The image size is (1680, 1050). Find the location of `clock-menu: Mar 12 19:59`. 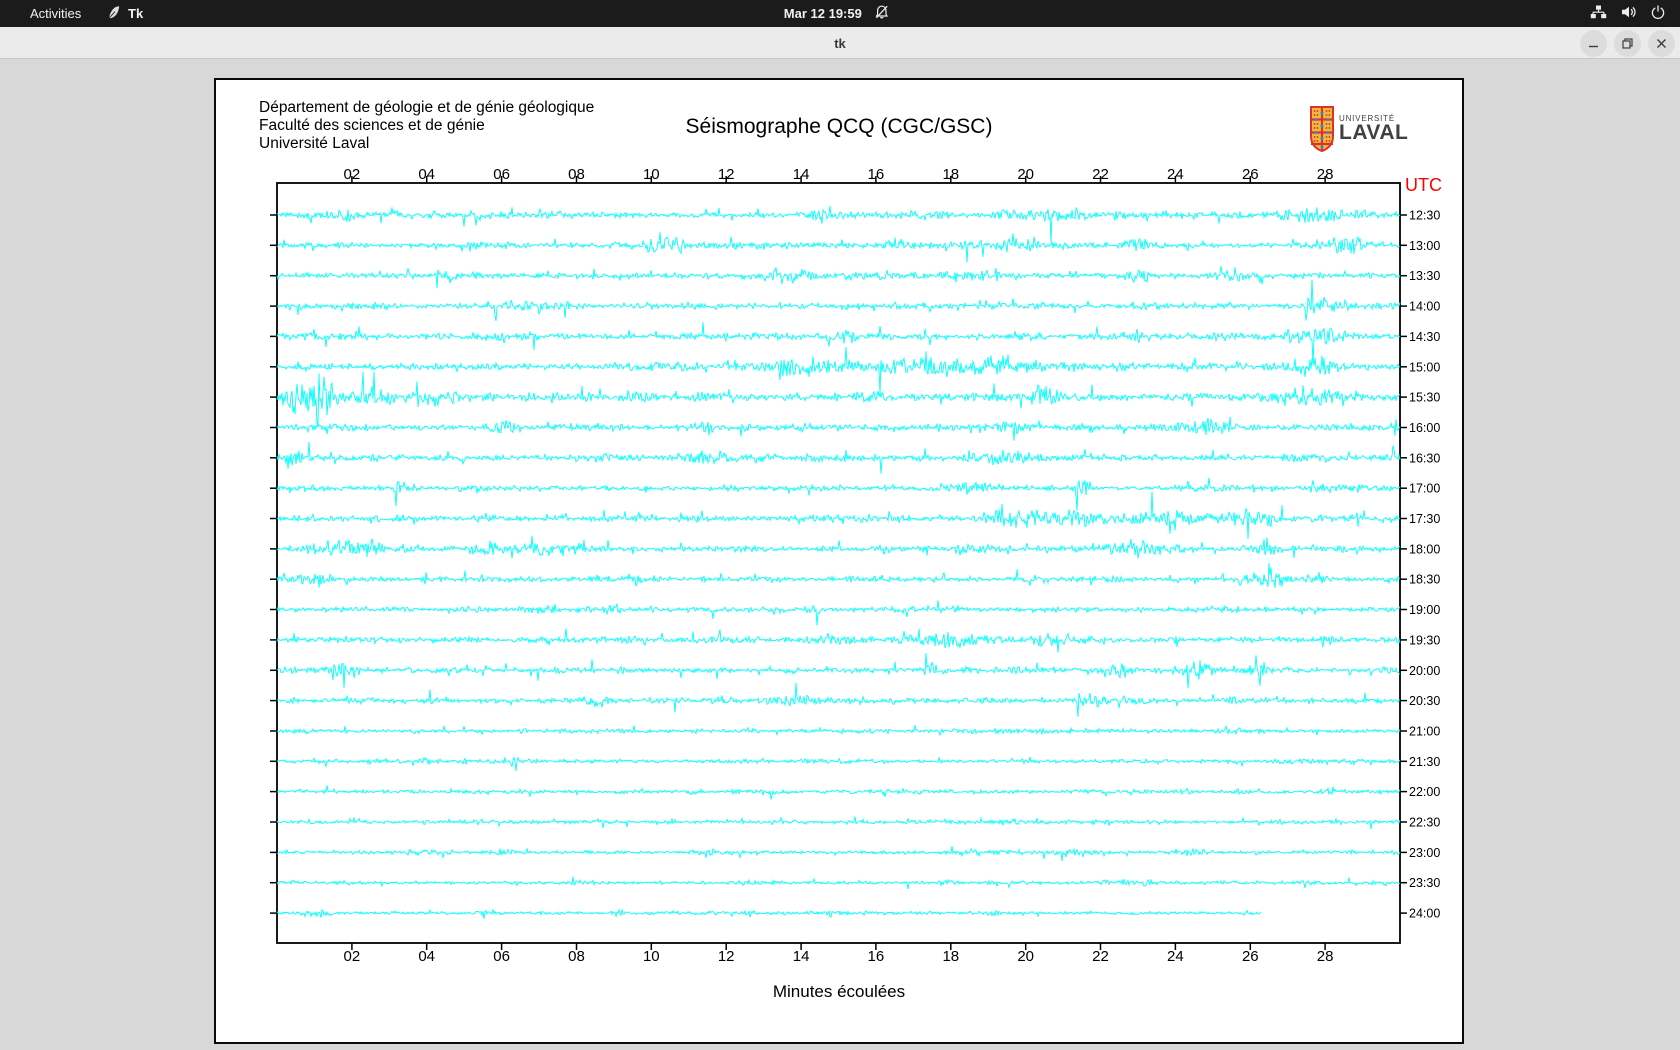

clock-menu: Mar 12 19:59 is located at coordinates (837, 13).